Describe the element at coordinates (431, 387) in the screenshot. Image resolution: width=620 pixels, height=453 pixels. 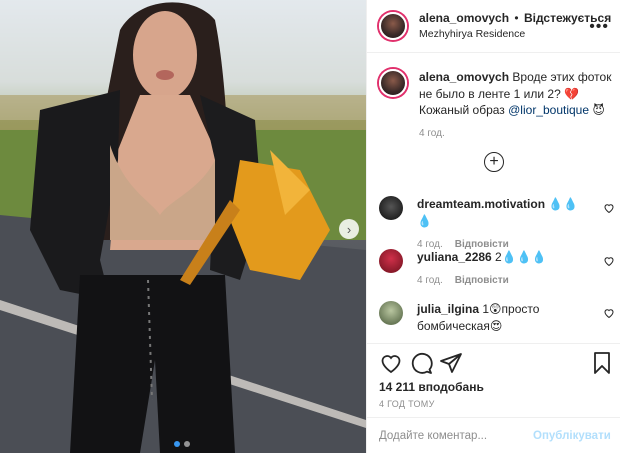
I see `likes-count: 14 211 вподобань` at that location.